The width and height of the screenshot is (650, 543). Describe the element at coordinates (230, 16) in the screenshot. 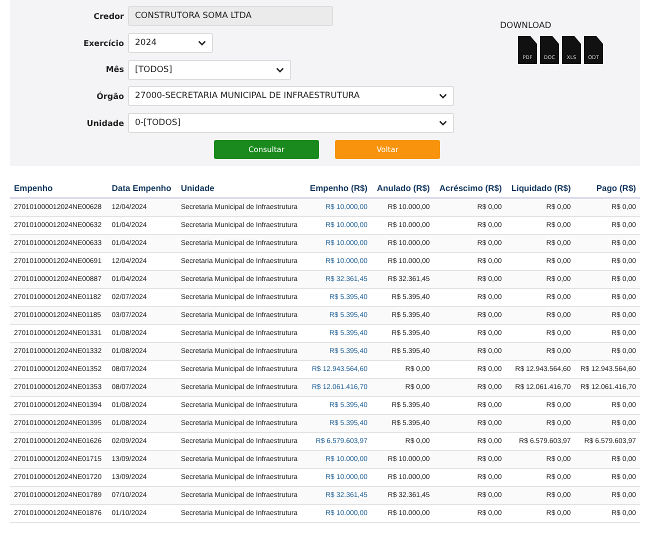

I see `readonly-field: CONSTRUTORA SOMA LTDA` at that location.